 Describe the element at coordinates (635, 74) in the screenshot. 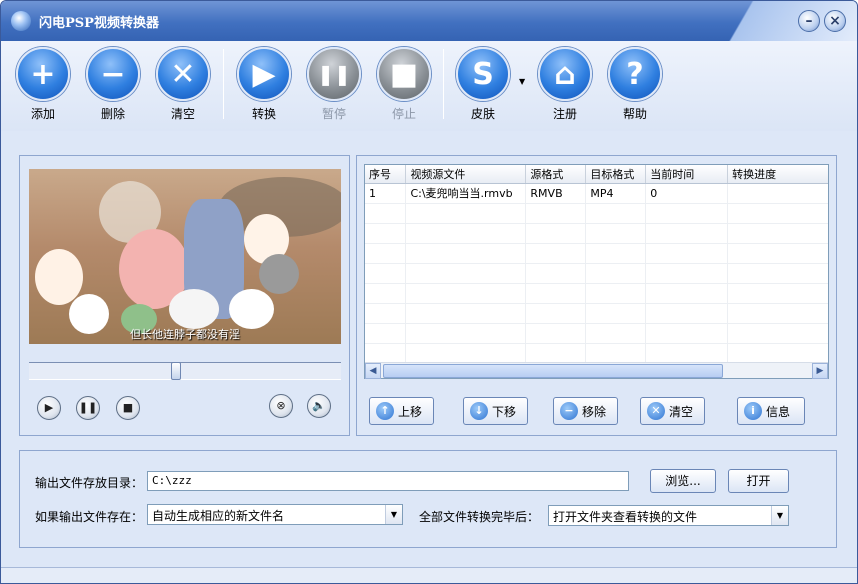

I see `help-icon: ?` at that location.